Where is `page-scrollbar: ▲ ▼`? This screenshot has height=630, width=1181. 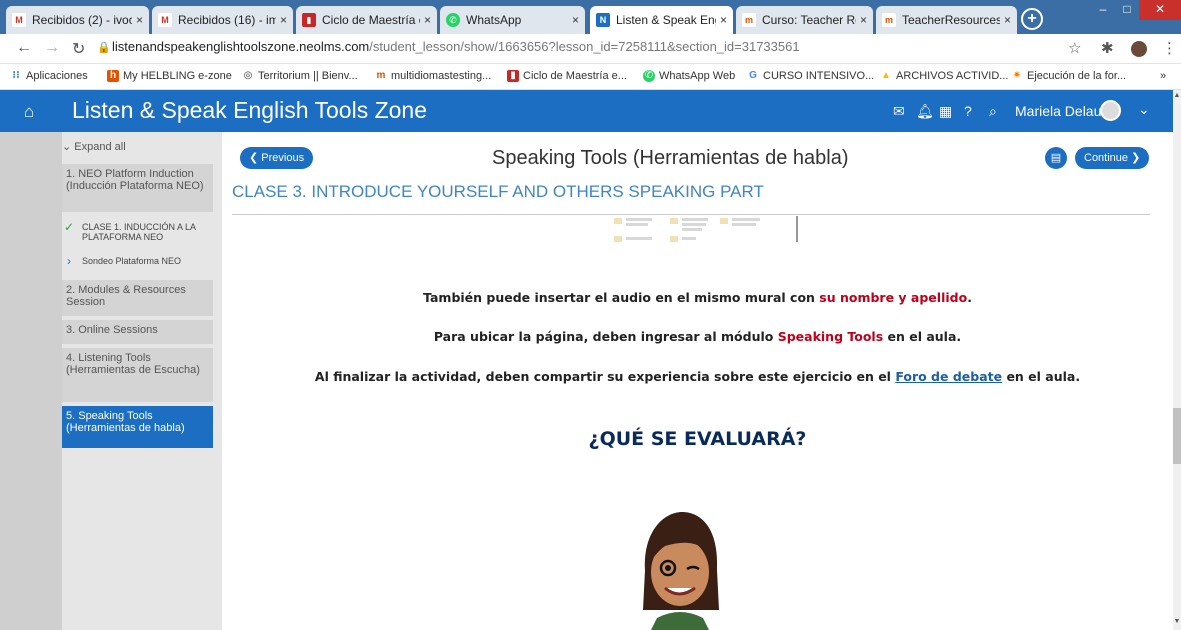
page-scrollbar: ▲ ▼ is located at coordinates (1177, 360).